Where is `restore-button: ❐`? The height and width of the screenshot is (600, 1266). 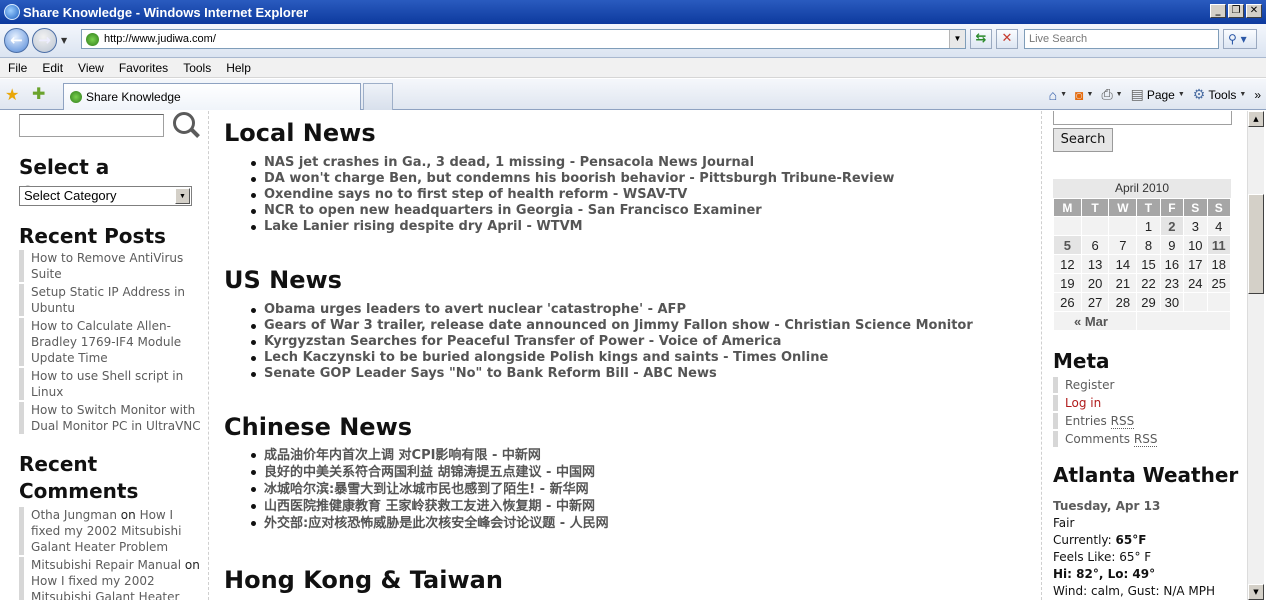 restore-button: ❐ is located at coordinates (1236, 11).